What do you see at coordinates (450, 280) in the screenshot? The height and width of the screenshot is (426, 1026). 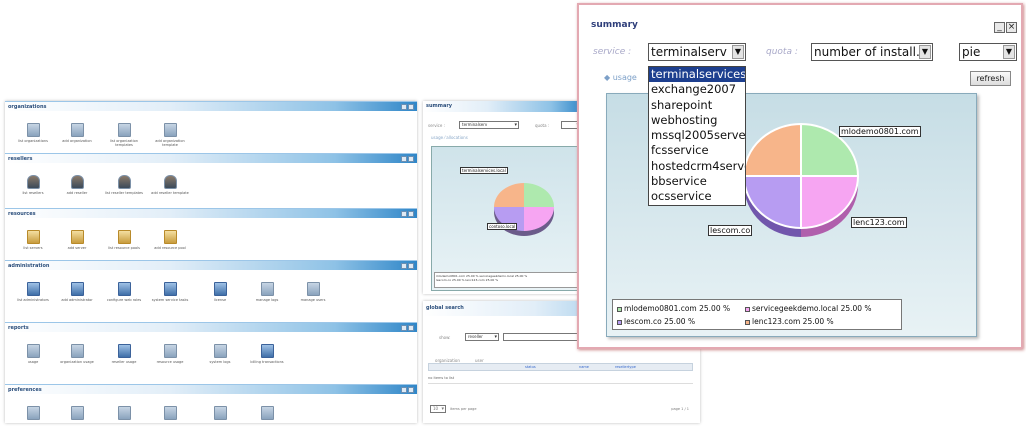 I see `mini-legend-item: lescom.co 25.00 %` at bounding box center [450, 280].